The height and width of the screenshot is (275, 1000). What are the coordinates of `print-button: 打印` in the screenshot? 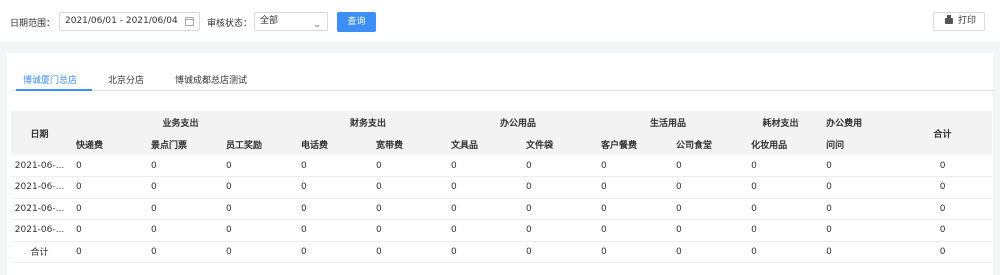 It's located at (959, 21).